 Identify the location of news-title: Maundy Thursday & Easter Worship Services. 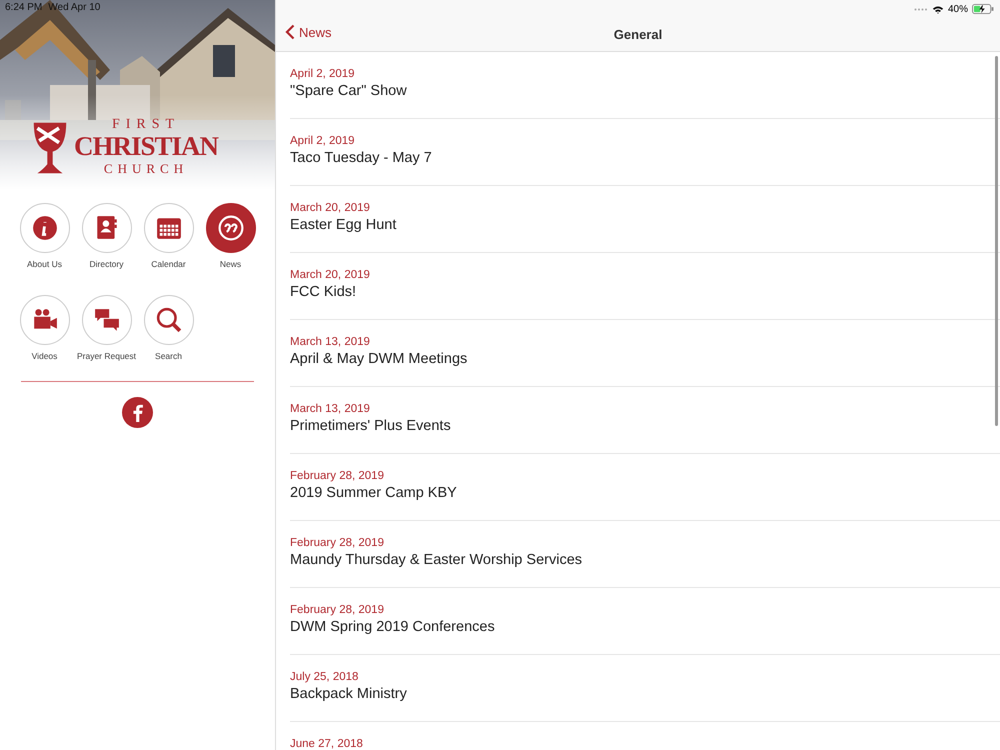
(437, 560).